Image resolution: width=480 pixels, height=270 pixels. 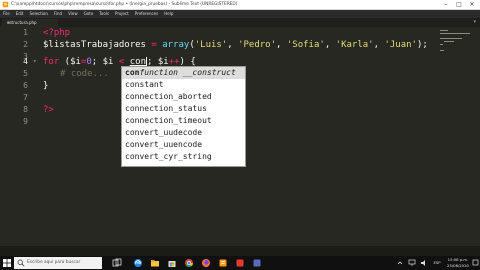 I want to click on clock-date: 25/08/2020, so click(x=458, y=265).